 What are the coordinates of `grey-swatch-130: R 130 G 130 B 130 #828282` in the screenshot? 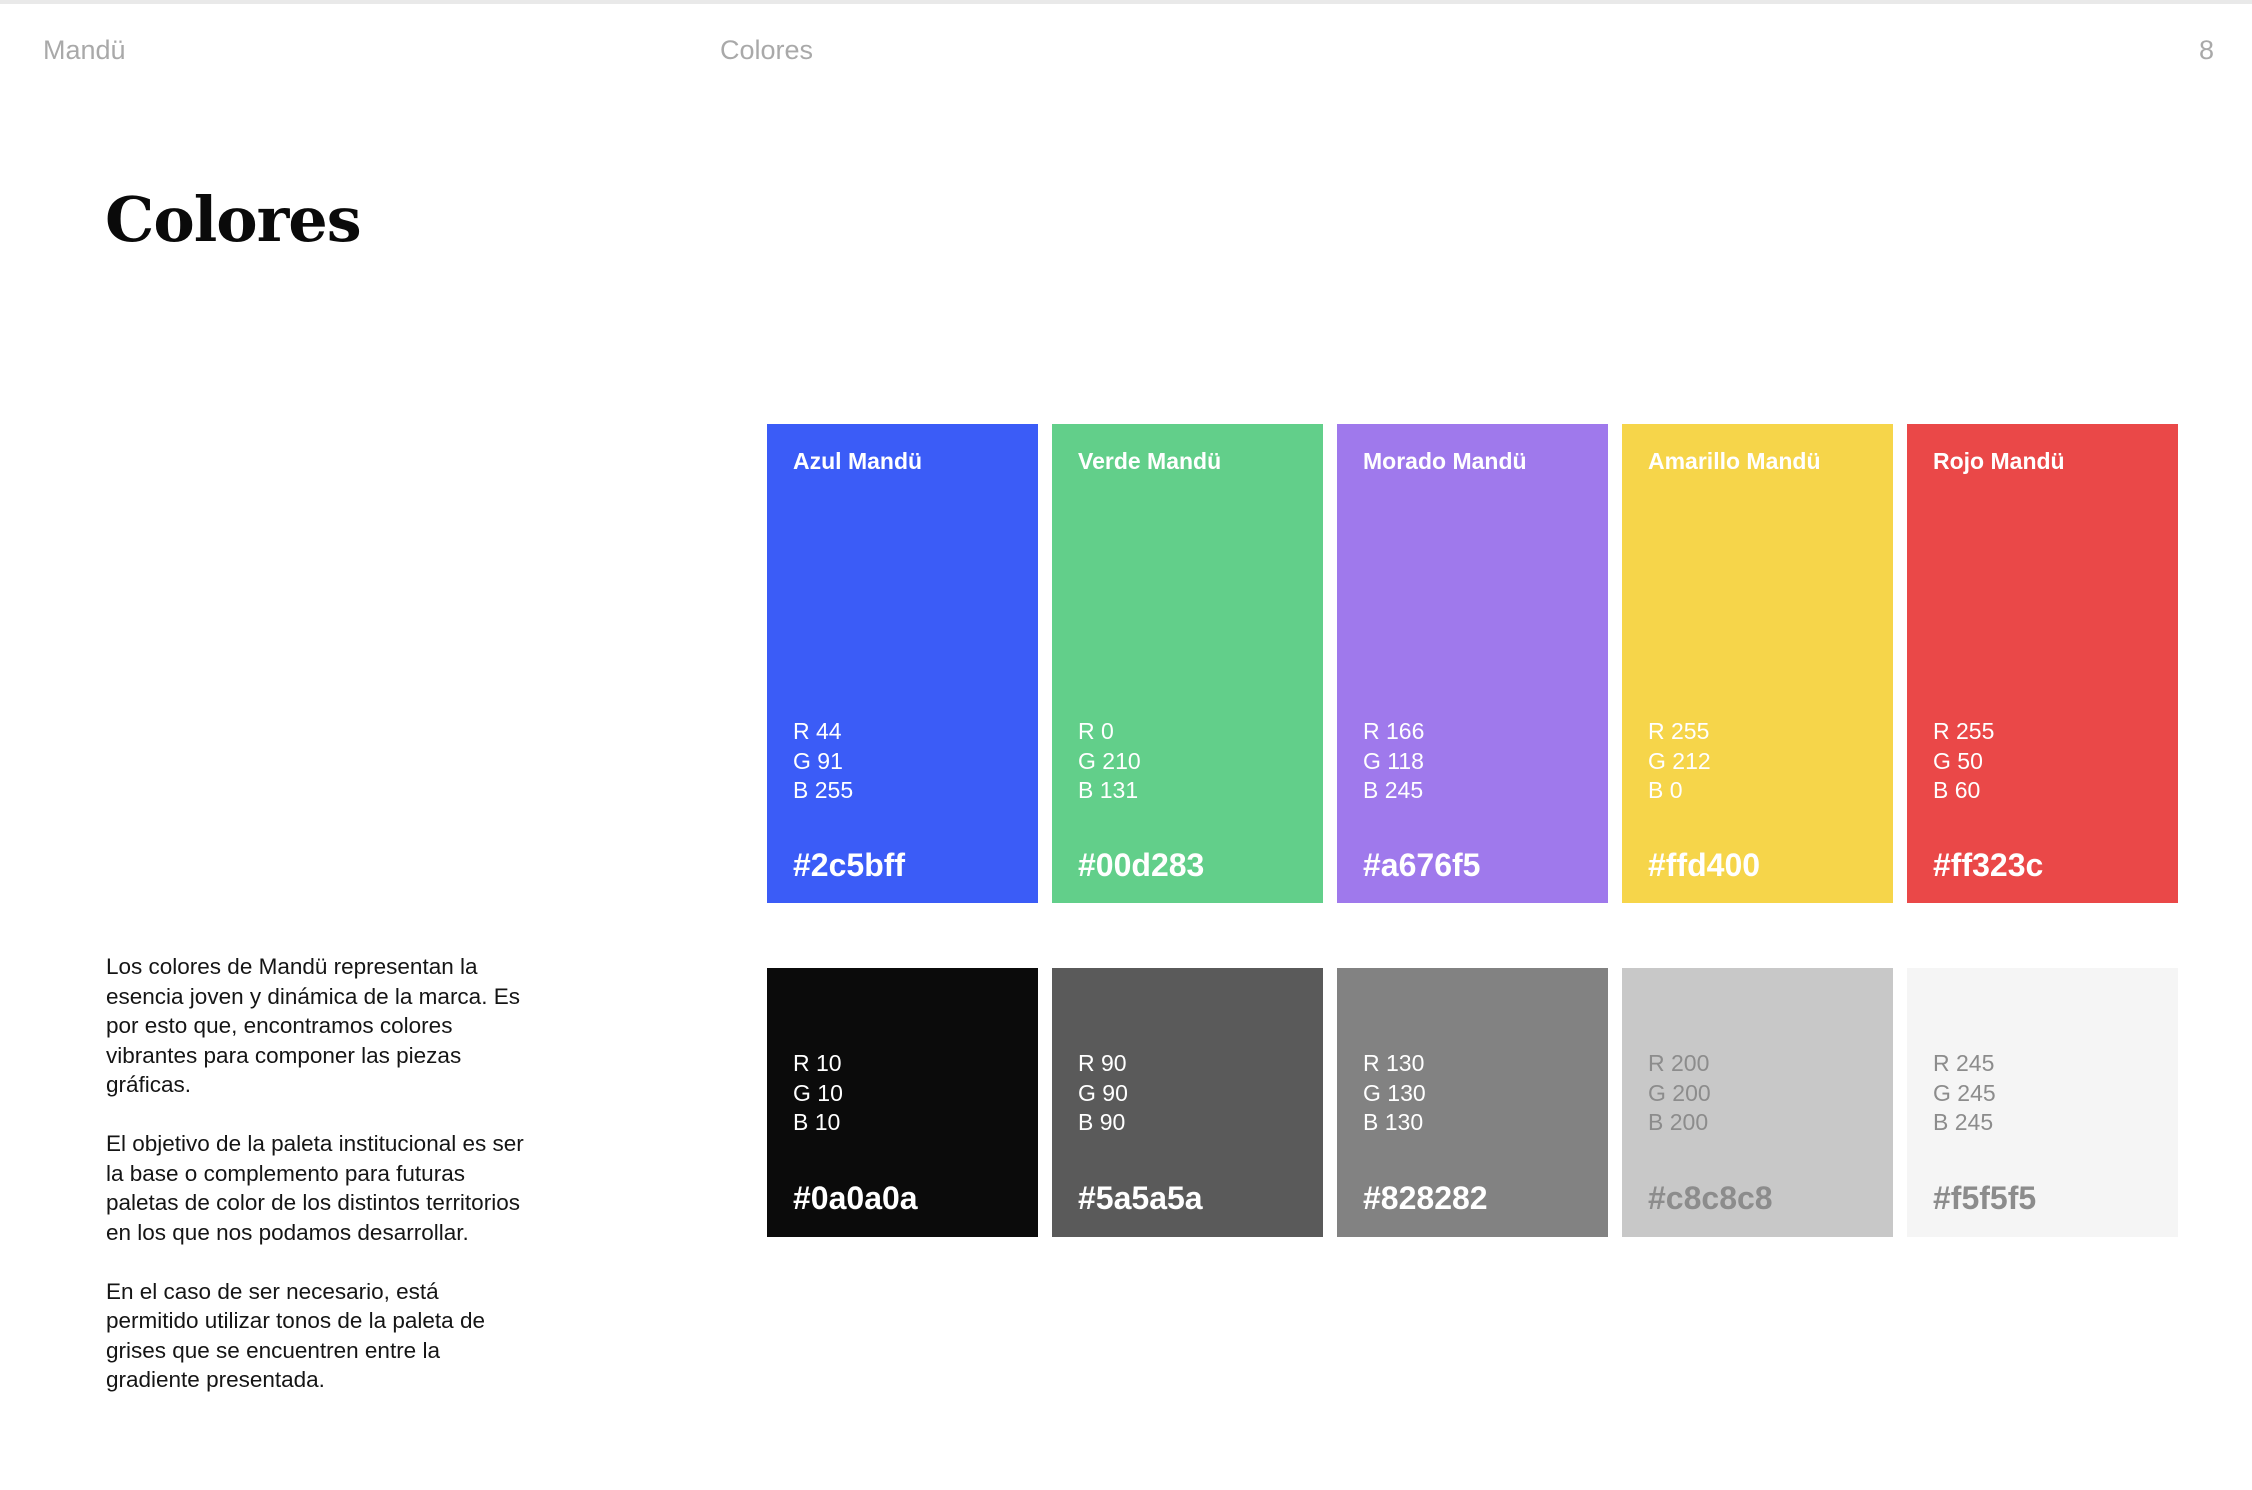 It's located at (1472, 1102).